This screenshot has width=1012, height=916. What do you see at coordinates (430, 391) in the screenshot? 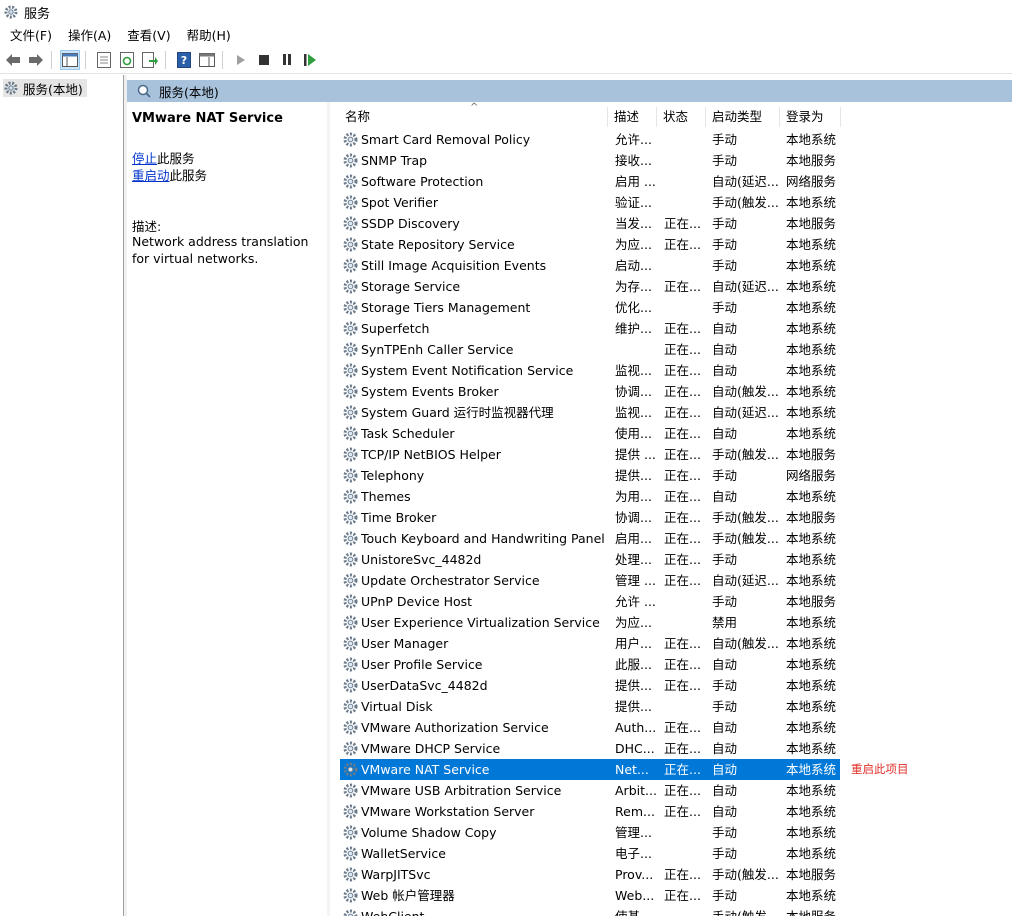
I see `service-name-cell: System Events Broker` at bounding box center [430, 391].